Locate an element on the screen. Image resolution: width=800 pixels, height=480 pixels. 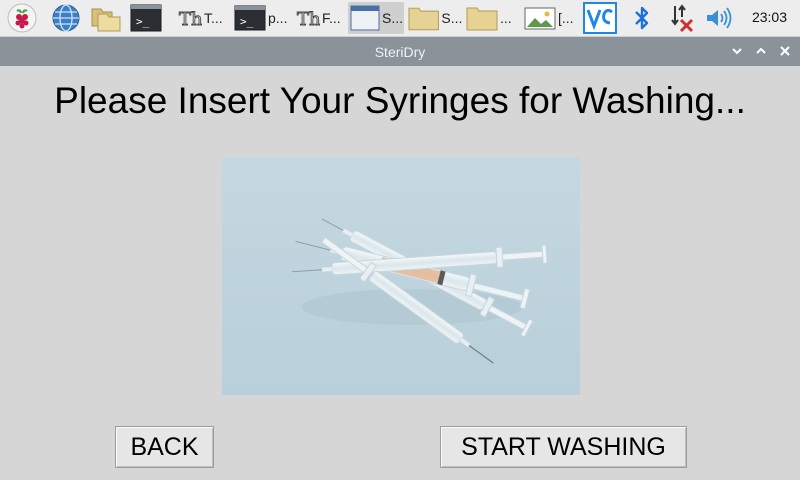
window-title: SteriDry is located at coordinates (400, 52).